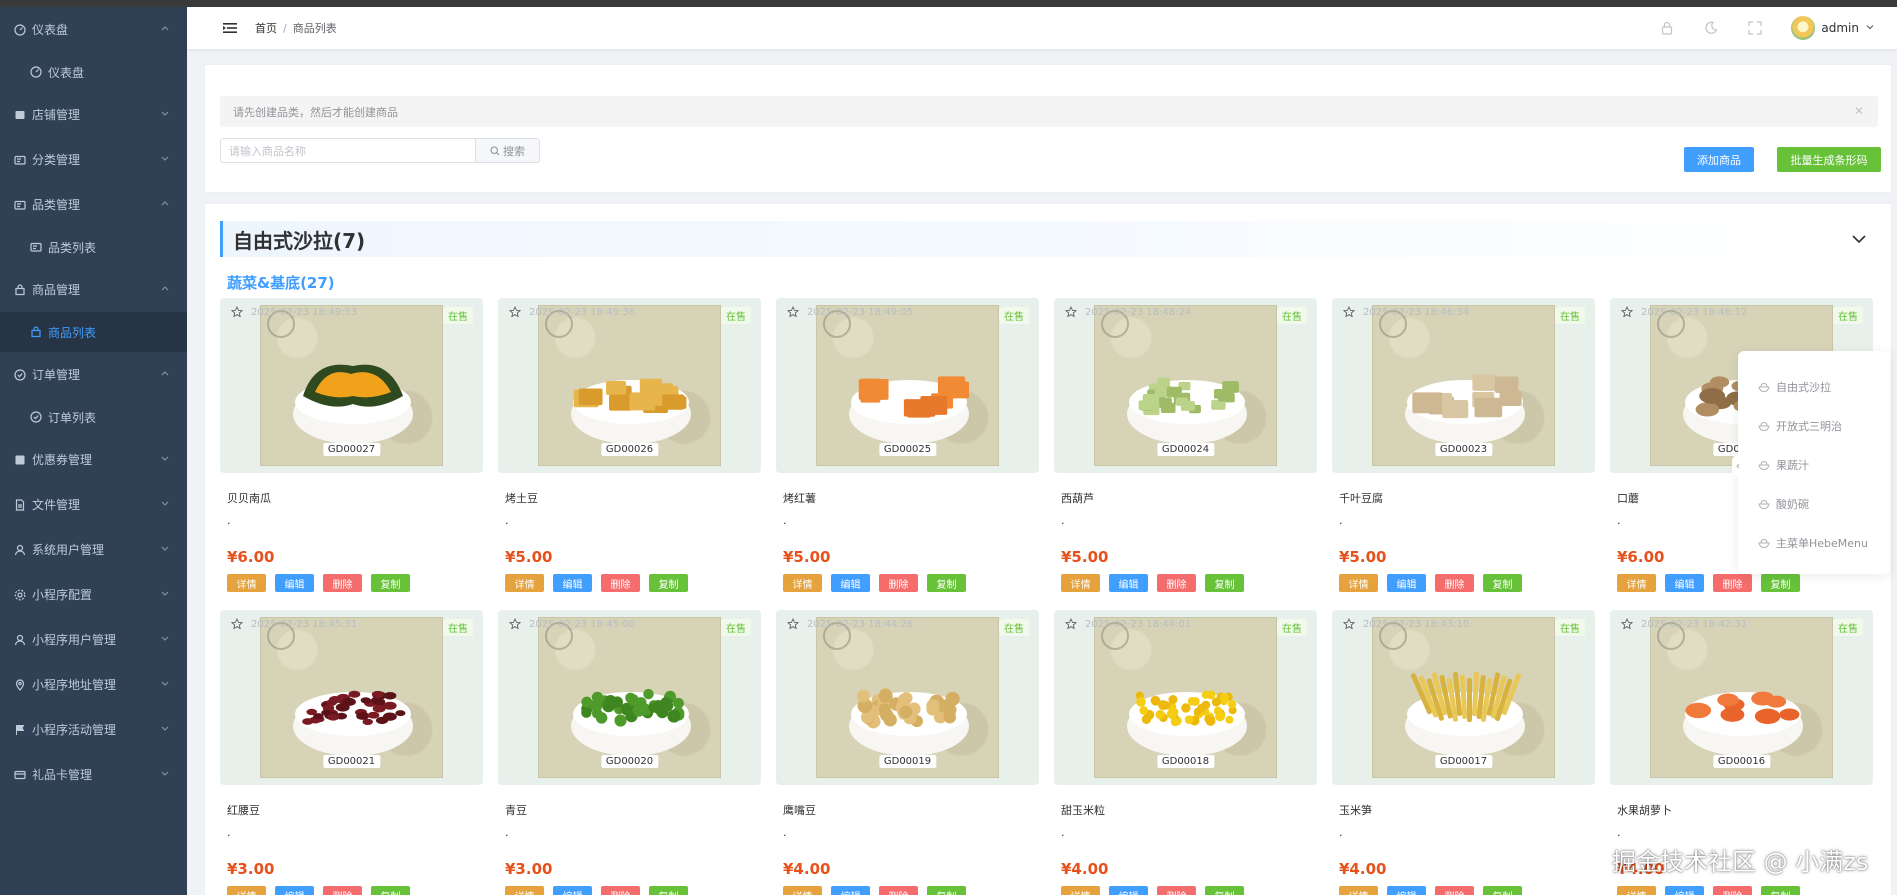 The image size is (1897, 895). I want to click on sidebar-item-11: 文件管理, so click(93, 504).